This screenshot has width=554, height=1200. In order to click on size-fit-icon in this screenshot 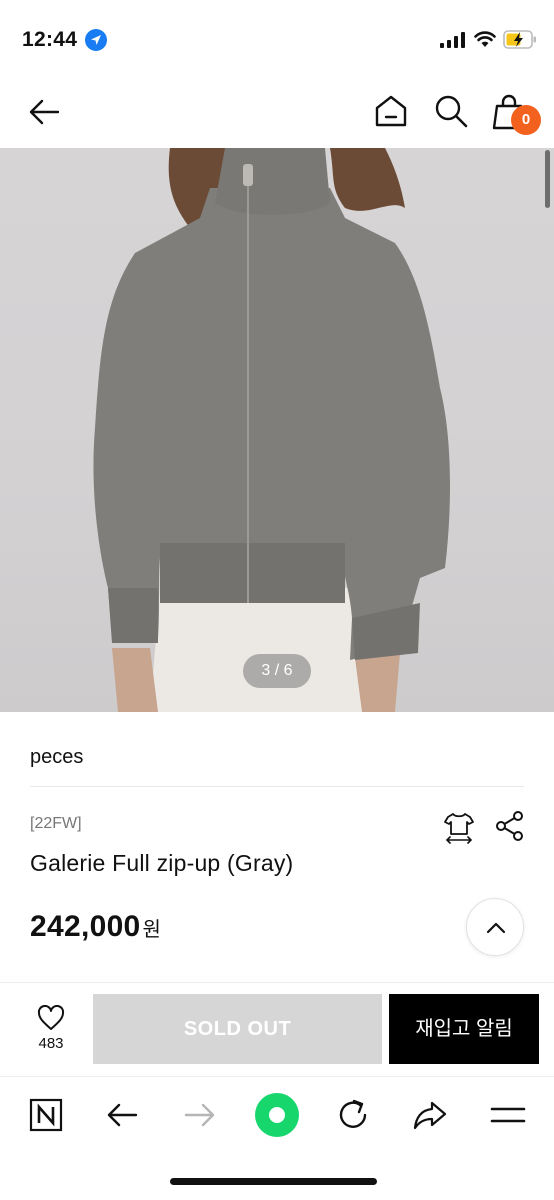, I will do `click(459, 827)`.